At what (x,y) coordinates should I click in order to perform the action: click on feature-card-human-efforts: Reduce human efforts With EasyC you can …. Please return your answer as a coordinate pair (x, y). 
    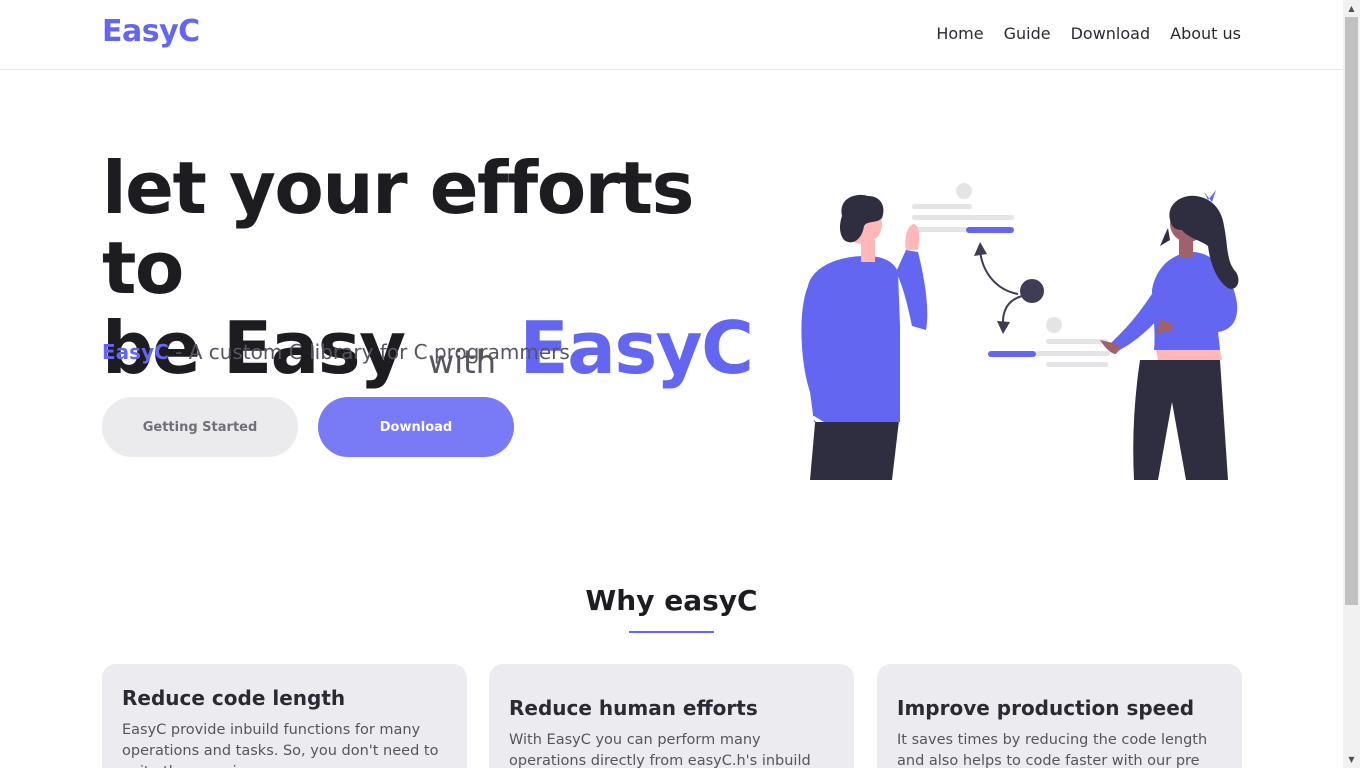
    Looking at the image, I should click on (671, 716).